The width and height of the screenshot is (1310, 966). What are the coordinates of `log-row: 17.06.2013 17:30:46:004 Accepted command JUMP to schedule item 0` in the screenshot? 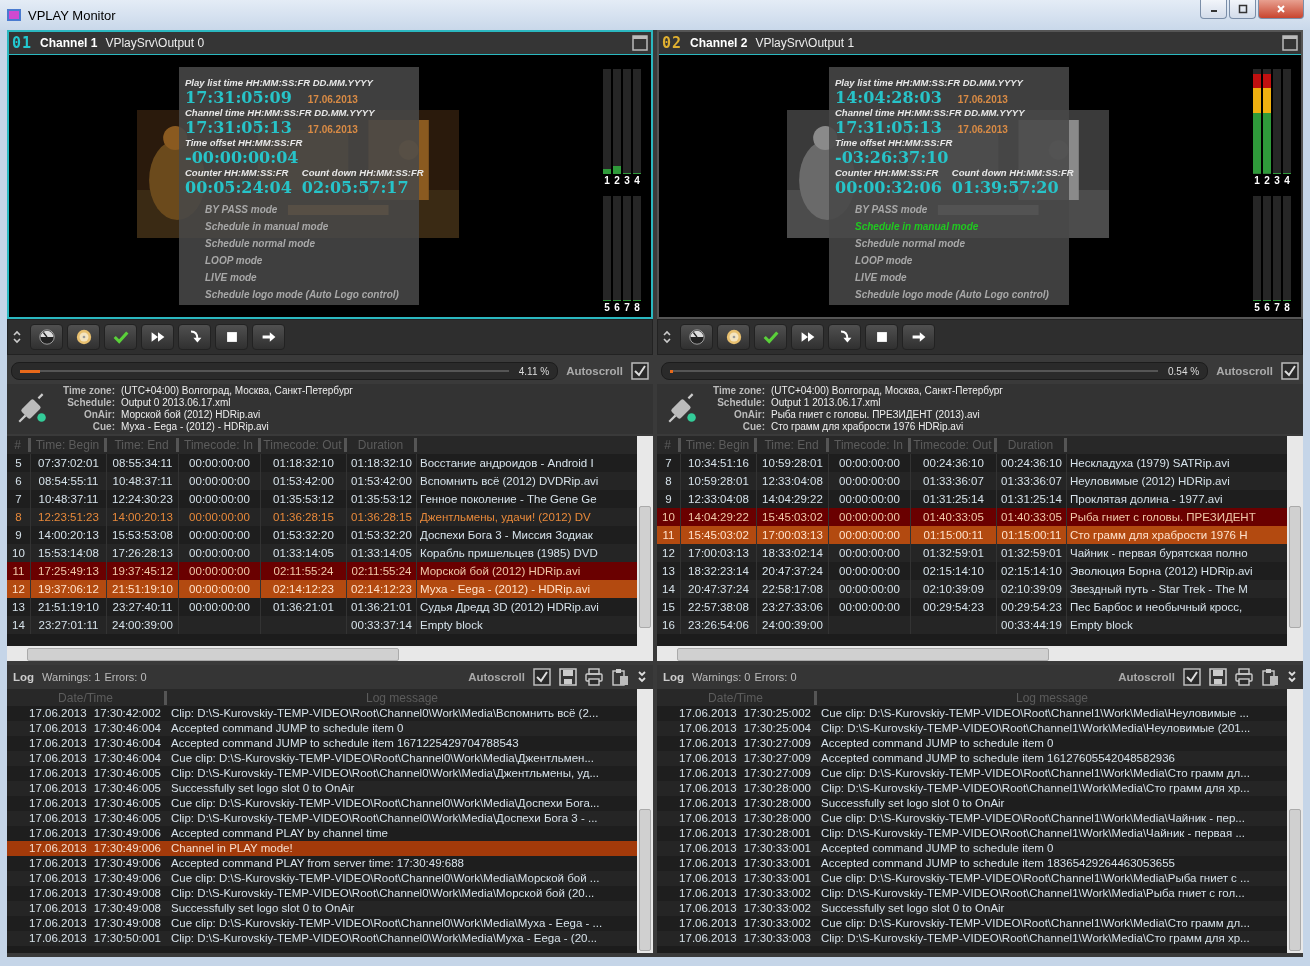 It's located at (322, 728).